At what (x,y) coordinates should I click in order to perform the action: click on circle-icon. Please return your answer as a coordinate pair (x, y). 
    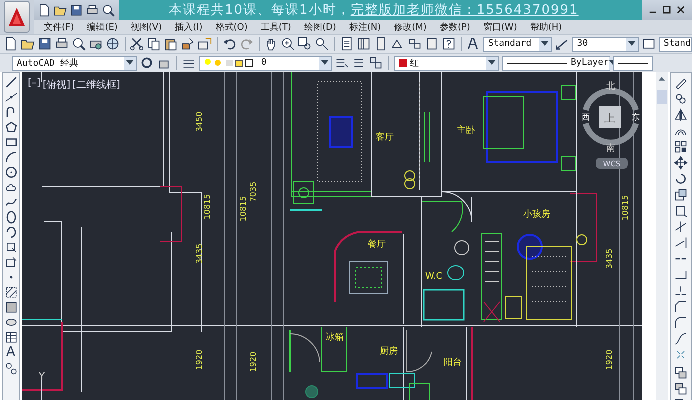
    Looking at the image, I should click on (11, 172).